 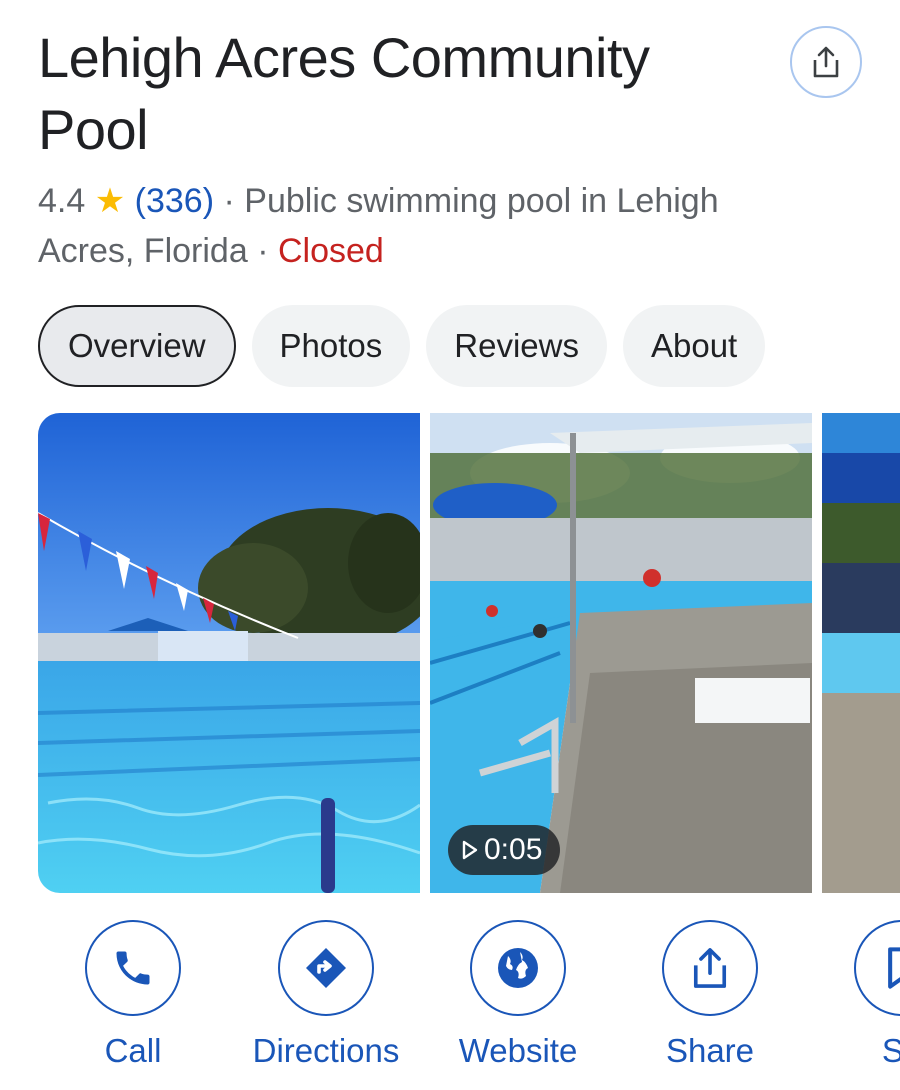 What do you see at coordinates (326, 968) in the screenshot?
I see `directions-icon` at bounding box center [326, 968].